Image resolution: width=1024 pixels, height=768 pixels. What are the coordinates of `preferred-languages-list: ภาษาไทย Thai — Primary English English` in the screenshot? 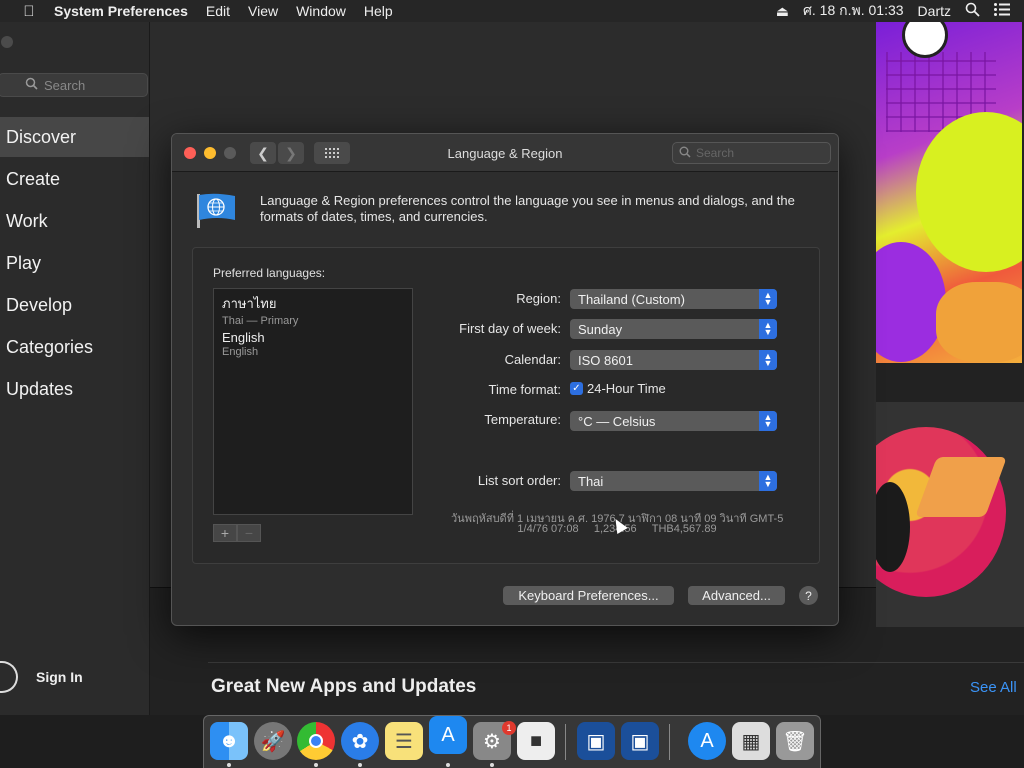 It's located at (313, 401).